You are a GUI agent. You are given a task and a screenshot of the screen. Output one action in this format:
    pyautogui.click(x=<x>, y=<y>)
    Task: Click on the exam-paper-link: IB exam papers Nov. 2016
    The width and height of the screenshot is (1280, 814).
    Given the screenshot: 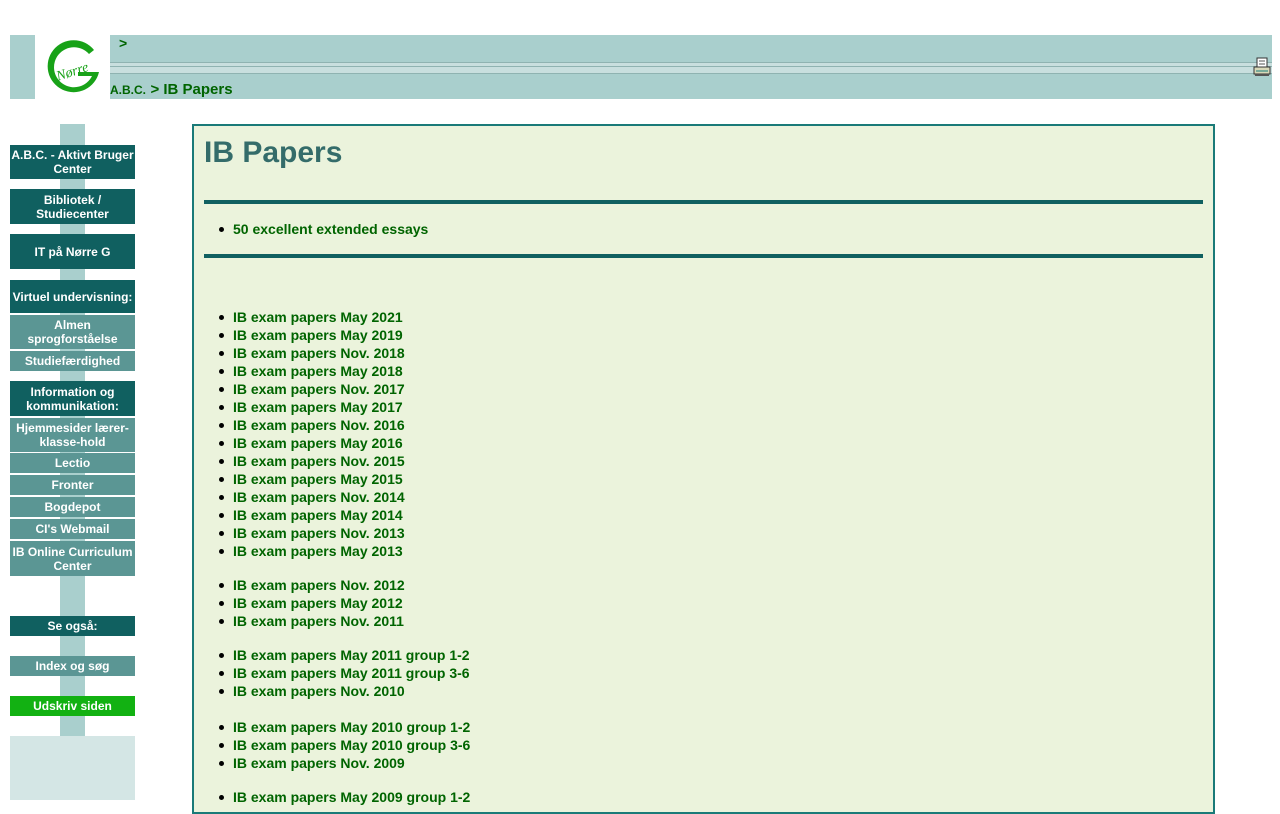 What is the action you would take?
    pyautogui.click(x=319, y=425)
    